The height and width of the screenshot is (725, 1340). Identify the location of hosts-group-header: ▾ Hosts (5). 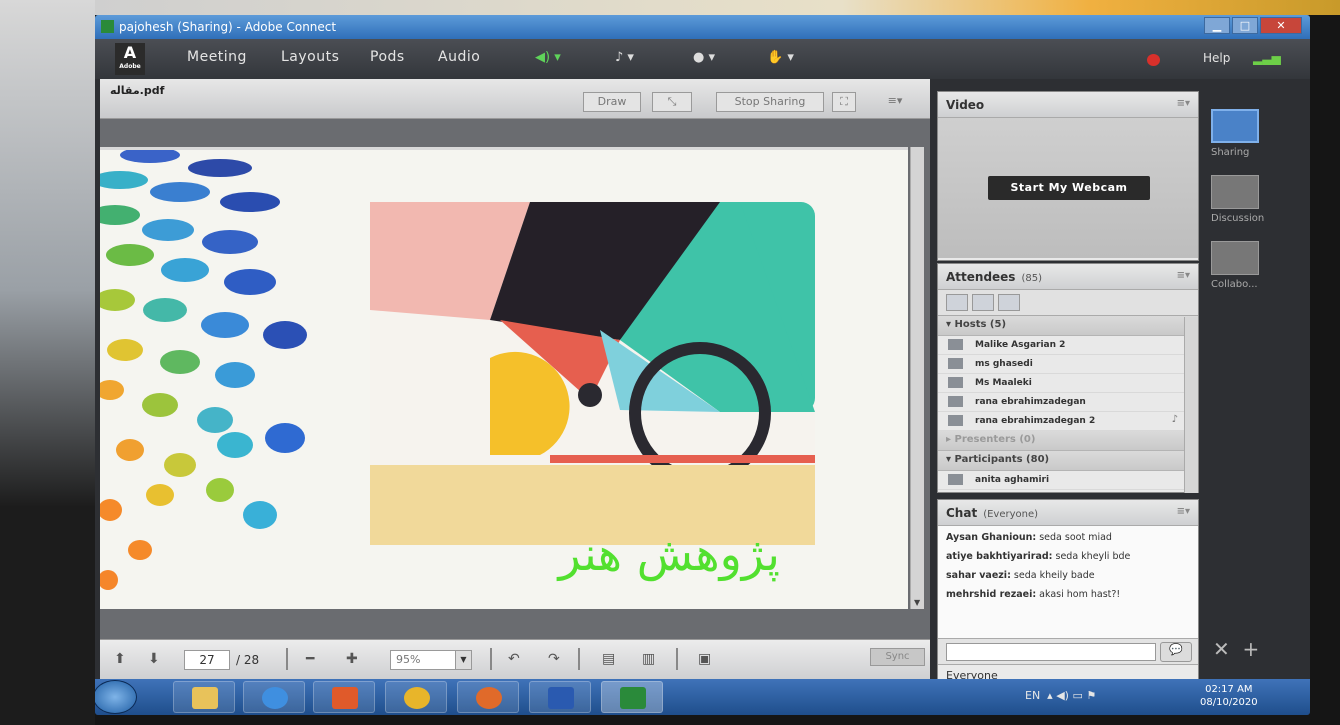
(1068, 326).